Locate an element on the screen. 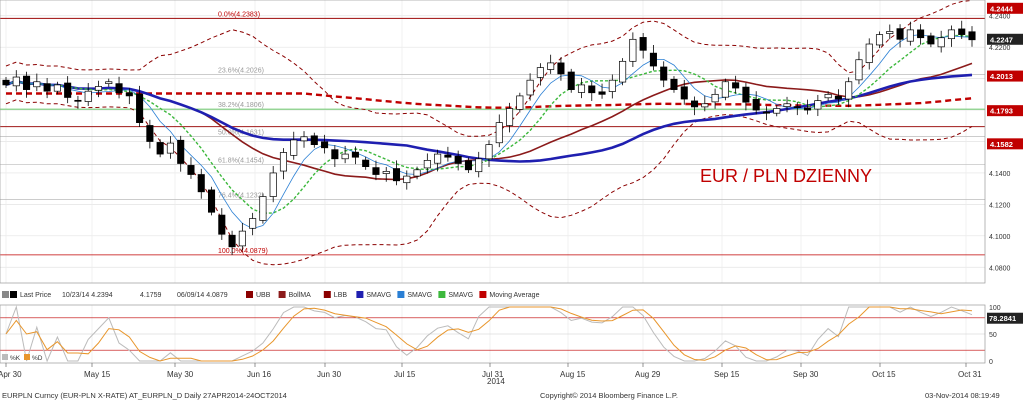  legend-item-label: BollMA is located at coordinates (300, 295).